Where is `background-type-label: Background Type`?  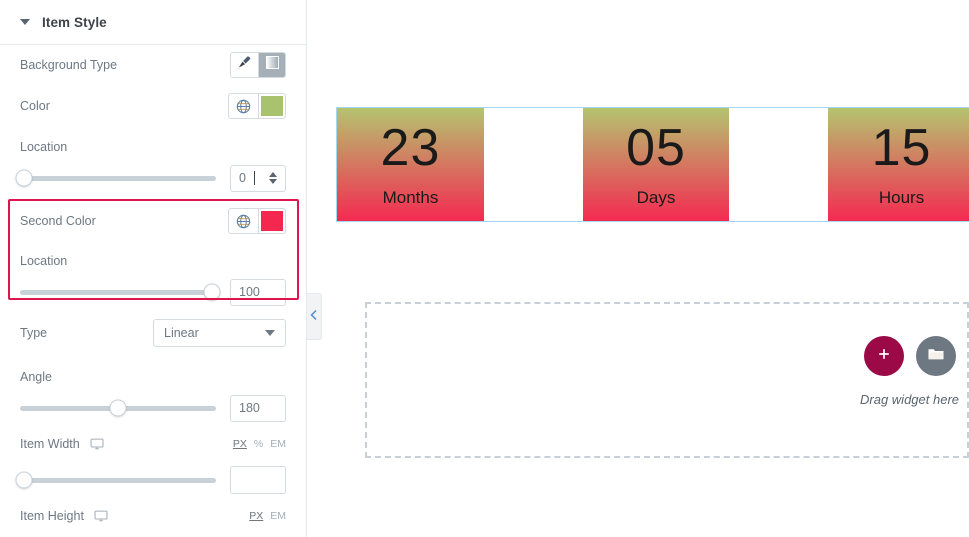 background-type-label: Background Type is located at coordinates (69, 65).